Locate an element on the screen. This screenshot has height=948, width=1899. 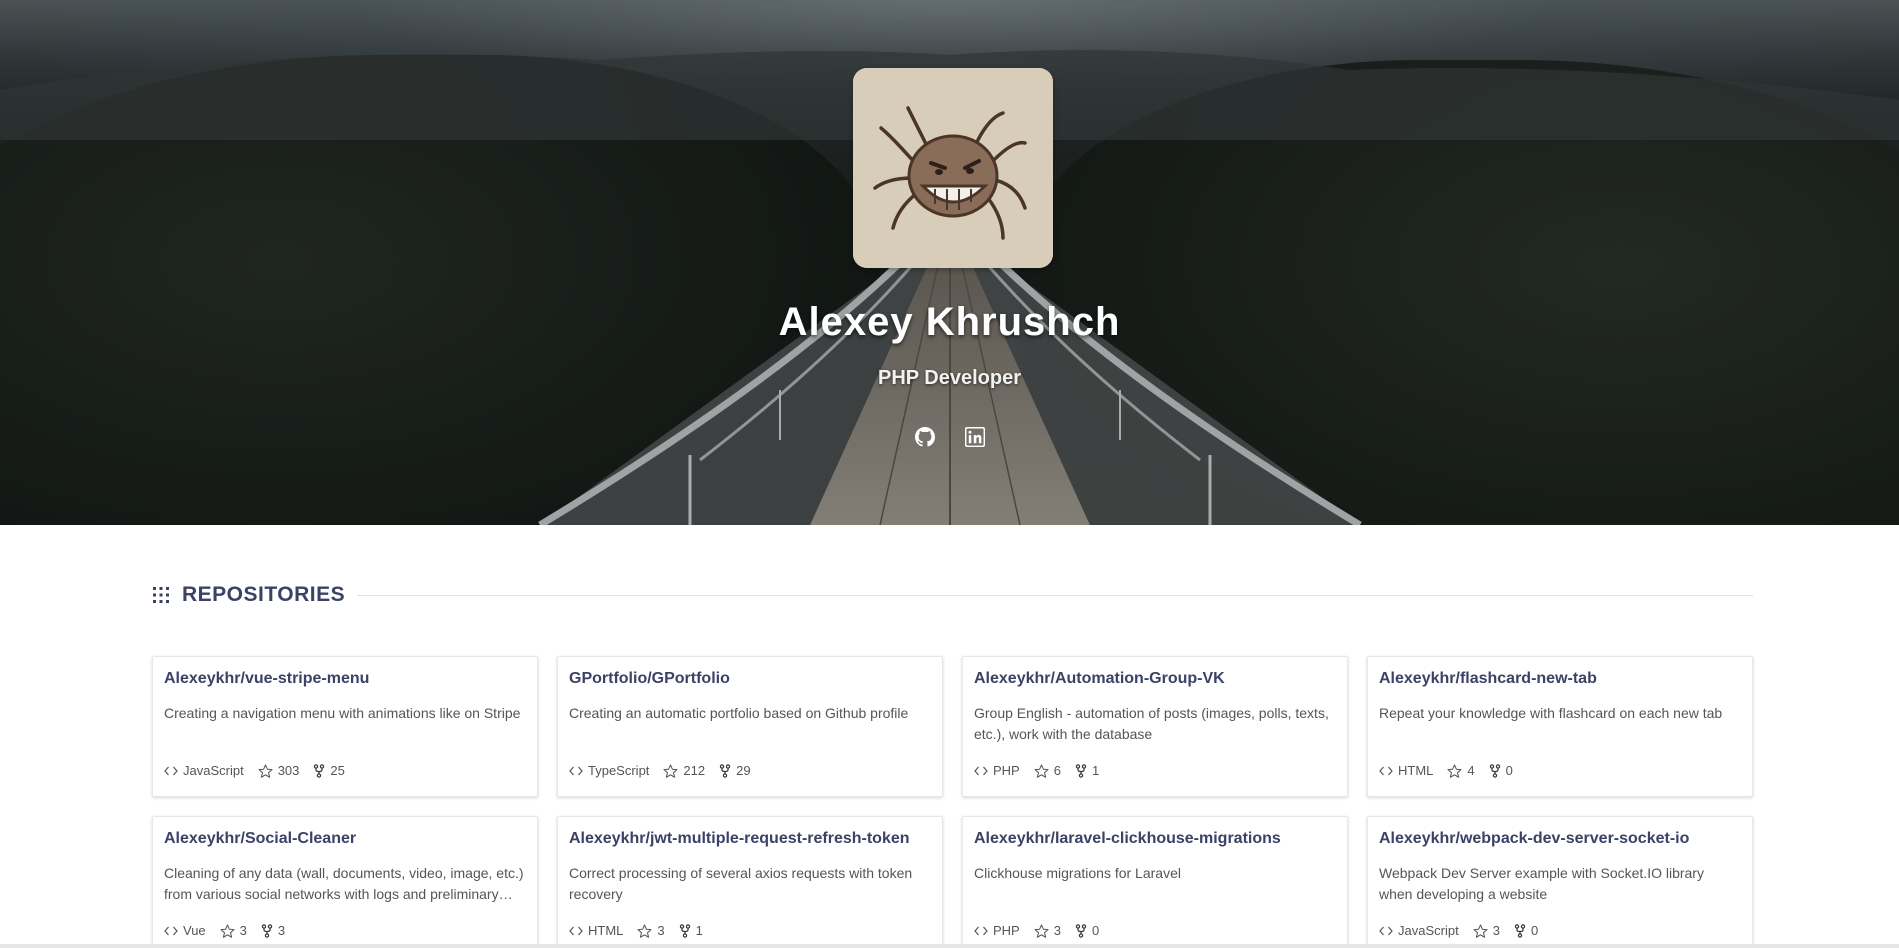
bottom-scroll-edge is located at coordinates (949, 946).